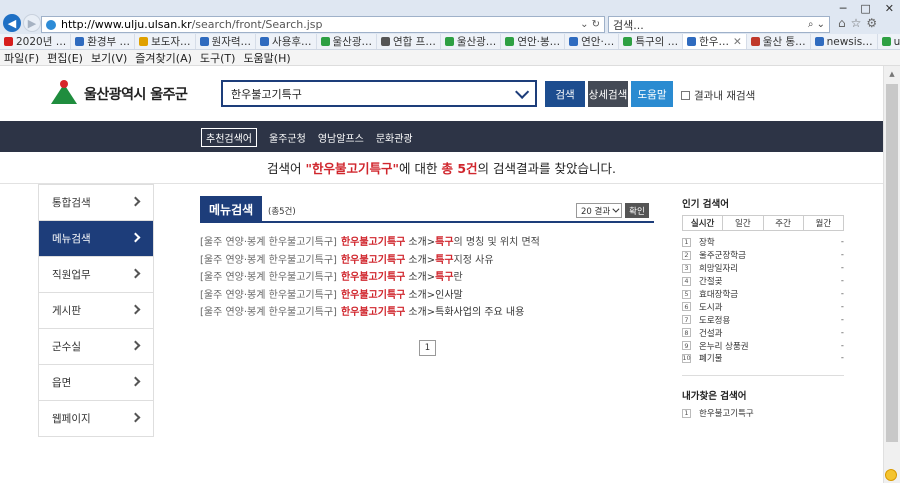  What do you see at coordinates (287, 137) in the screenshot?
I see `nav-ulju-office: 울주군청` at bounding box center [287, 137].